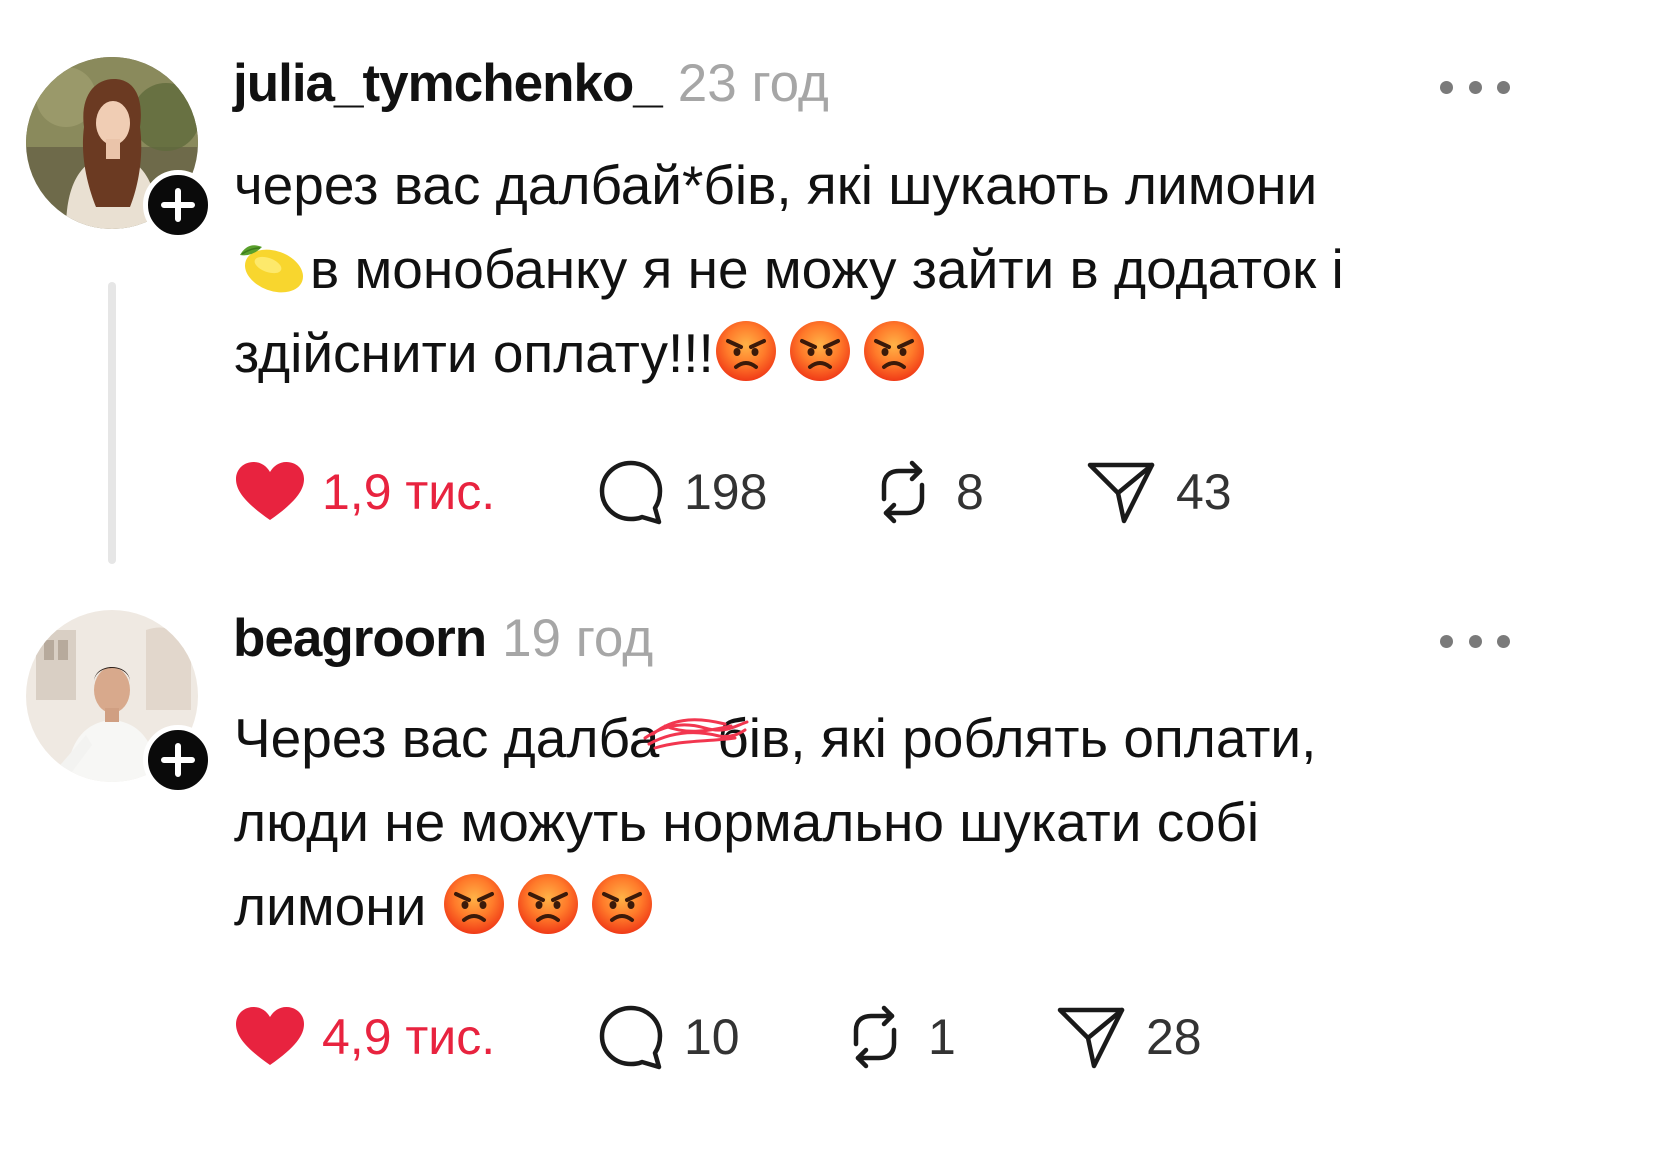  Describe the element at coordinates (834, 1037) in the screenshot. I see `action-bar: 4,9 тис. 10 1 28` at that location.